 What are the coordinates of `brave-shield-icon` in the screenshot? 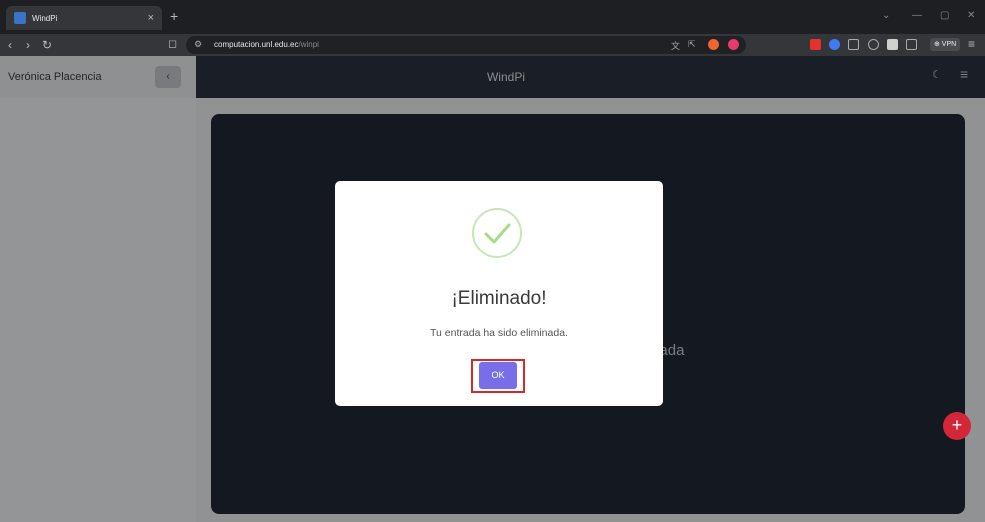 It's located at (713, 44).